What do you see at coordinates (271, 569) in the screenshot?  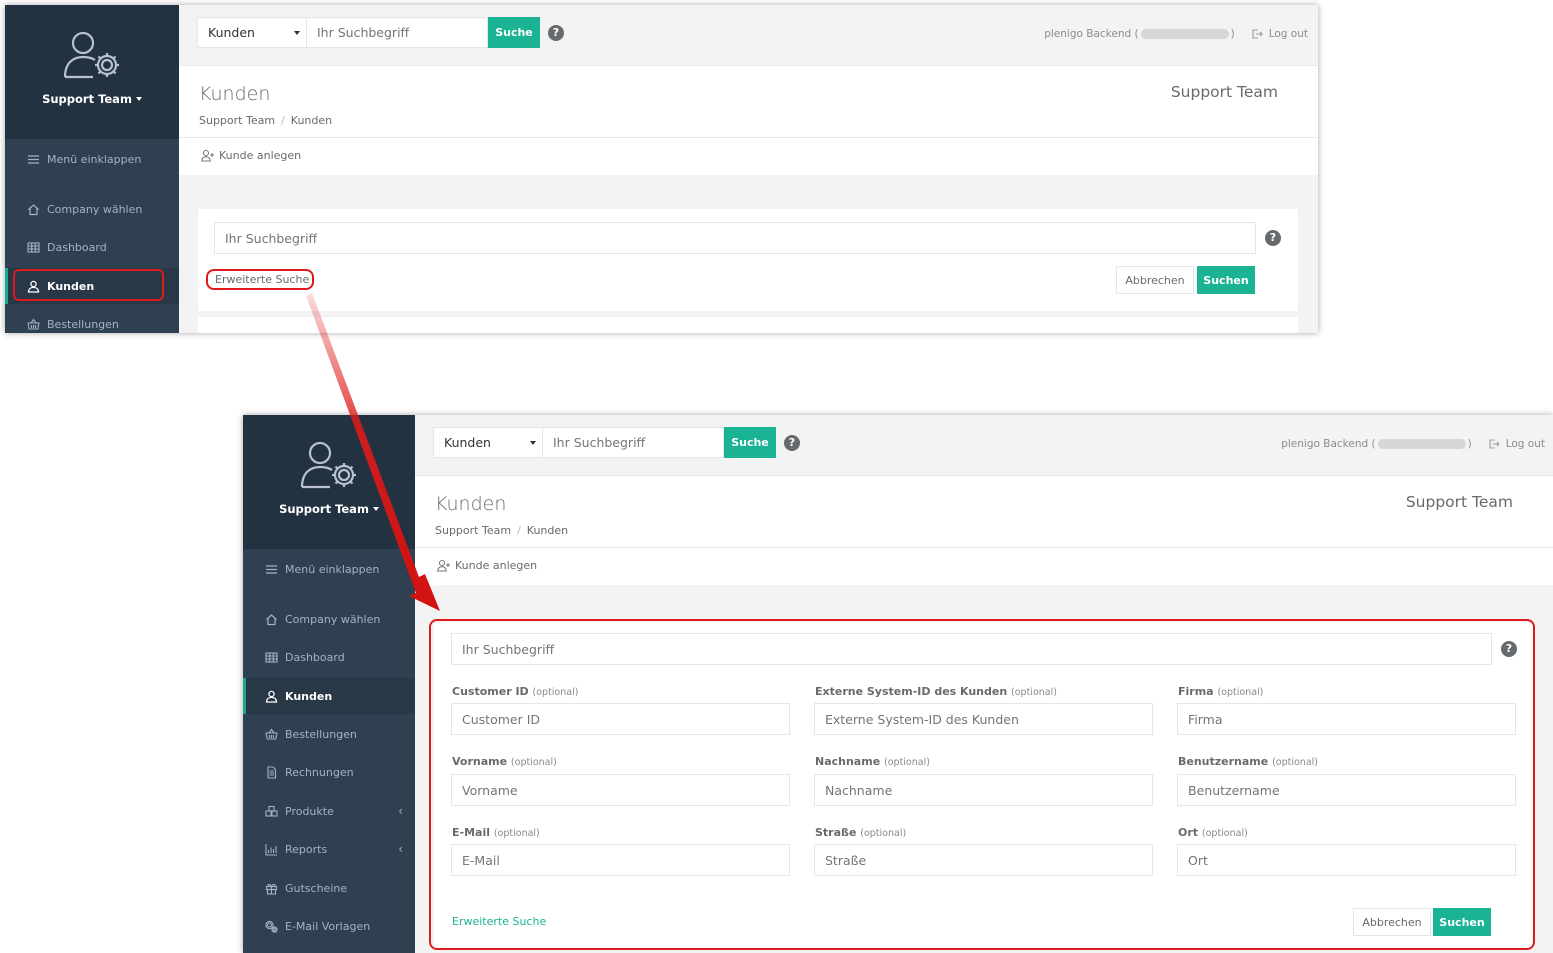 I see `hamburger-icon` at bounding box center [271, 569].